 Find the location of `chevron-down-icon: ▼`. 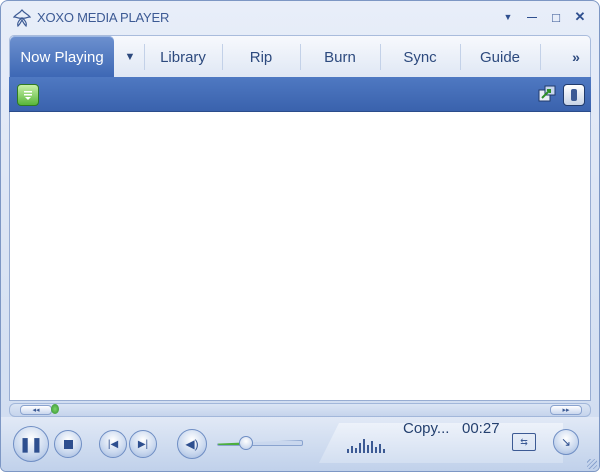

chevron-down-icon: ▼ is located at coordinates (130, 57).